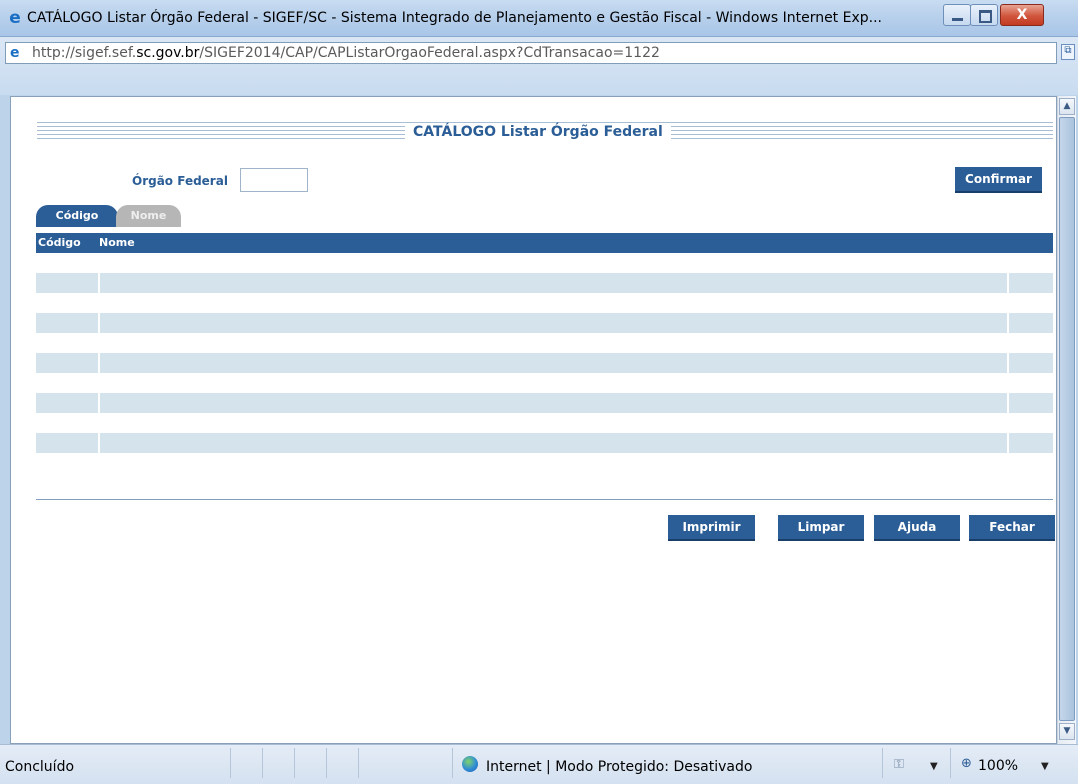 The height and width of the screenshot is (784, 1078). I want to click on close-window-button: X, so click(1022, 15).